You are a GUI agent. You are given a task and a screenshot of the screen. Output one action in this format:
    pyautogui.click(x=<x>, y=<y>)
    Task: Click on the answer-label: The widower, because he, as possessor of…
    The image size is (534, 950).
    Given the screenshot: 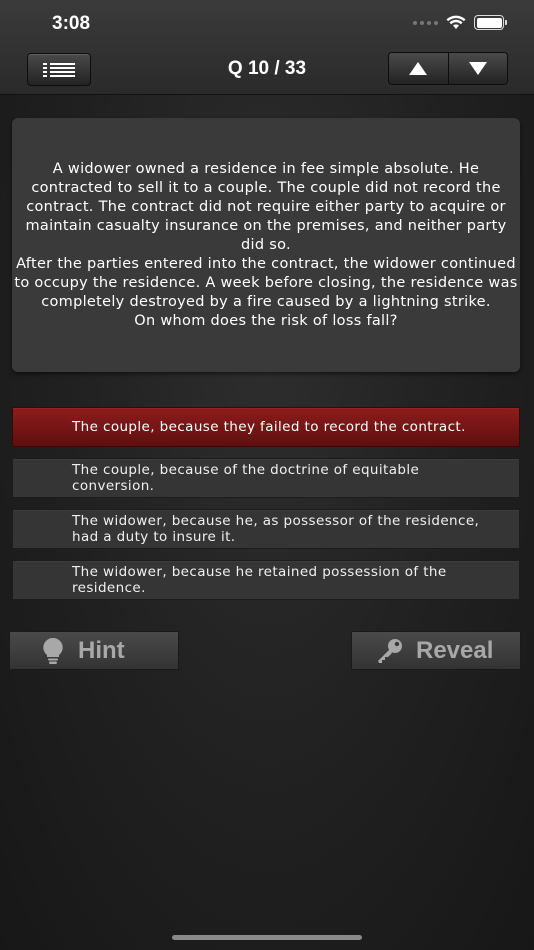 What is the action you would take?
    pyautogui.click(x=276, y=529)
    